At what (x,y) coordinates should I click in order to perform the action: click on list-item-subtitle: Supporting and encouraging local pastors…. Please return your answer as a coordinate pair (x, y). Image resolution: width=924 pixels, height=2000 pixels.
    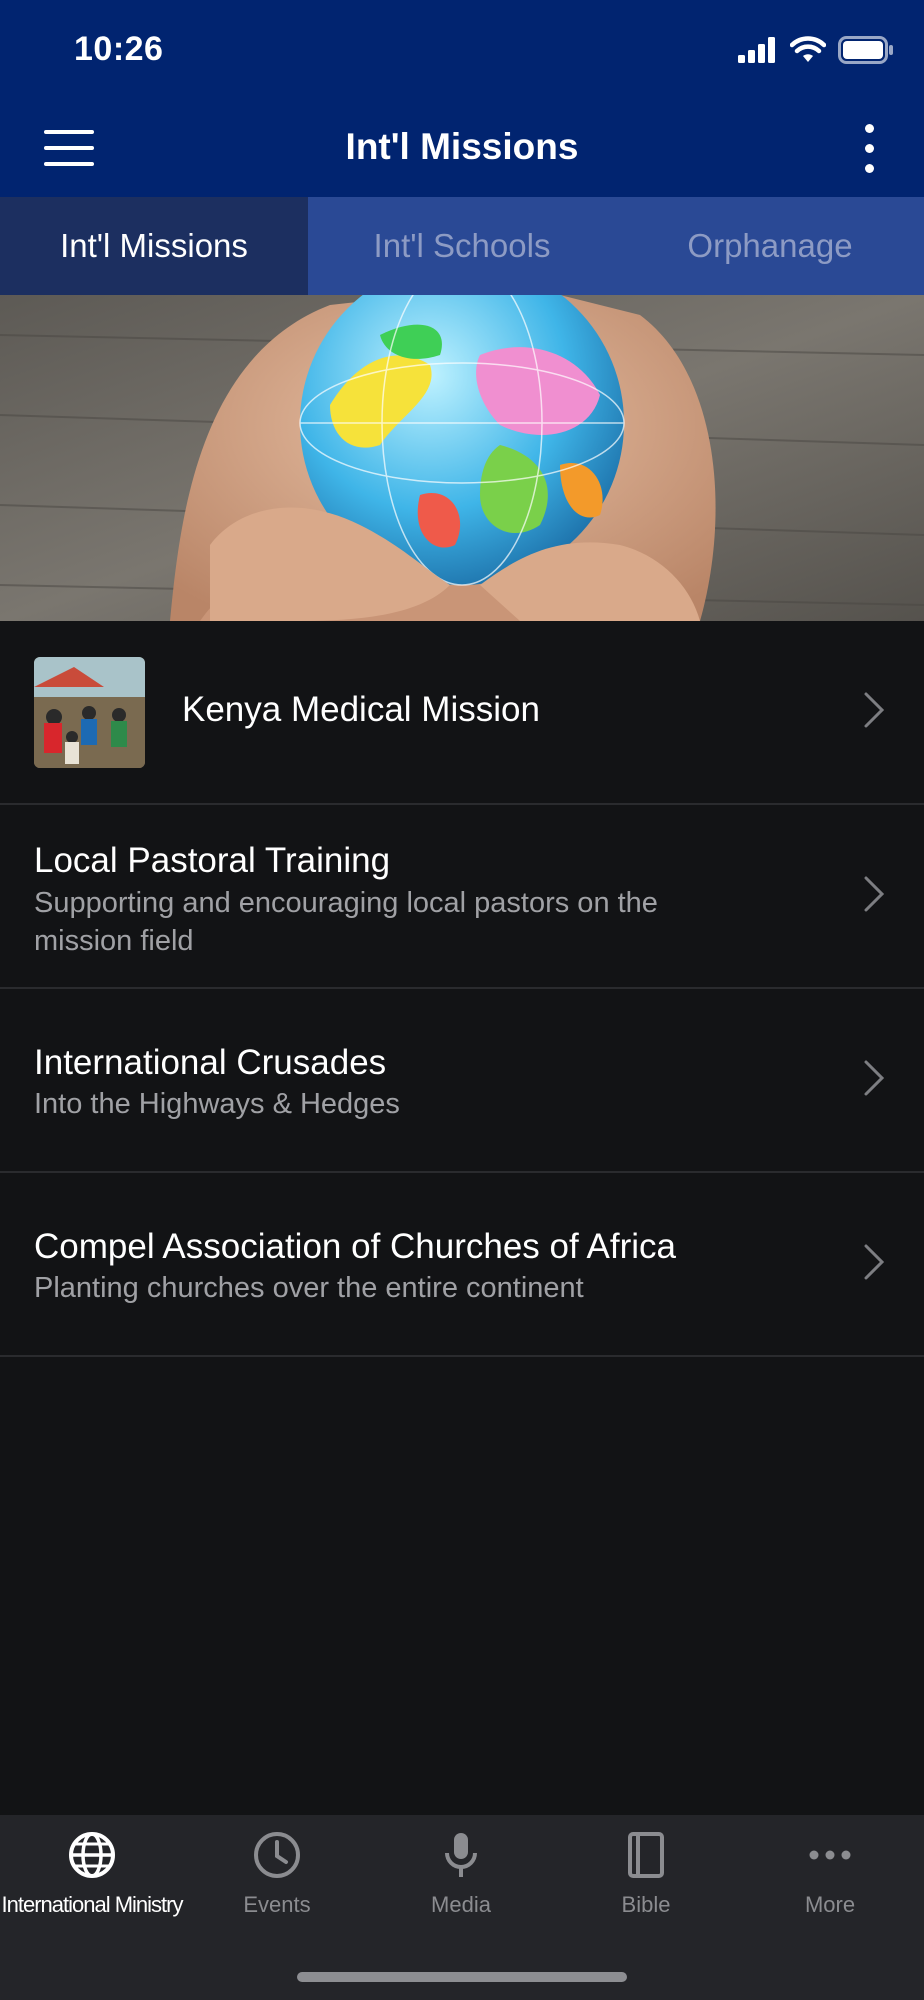
    Looking at the image, I should click on (346, 922).